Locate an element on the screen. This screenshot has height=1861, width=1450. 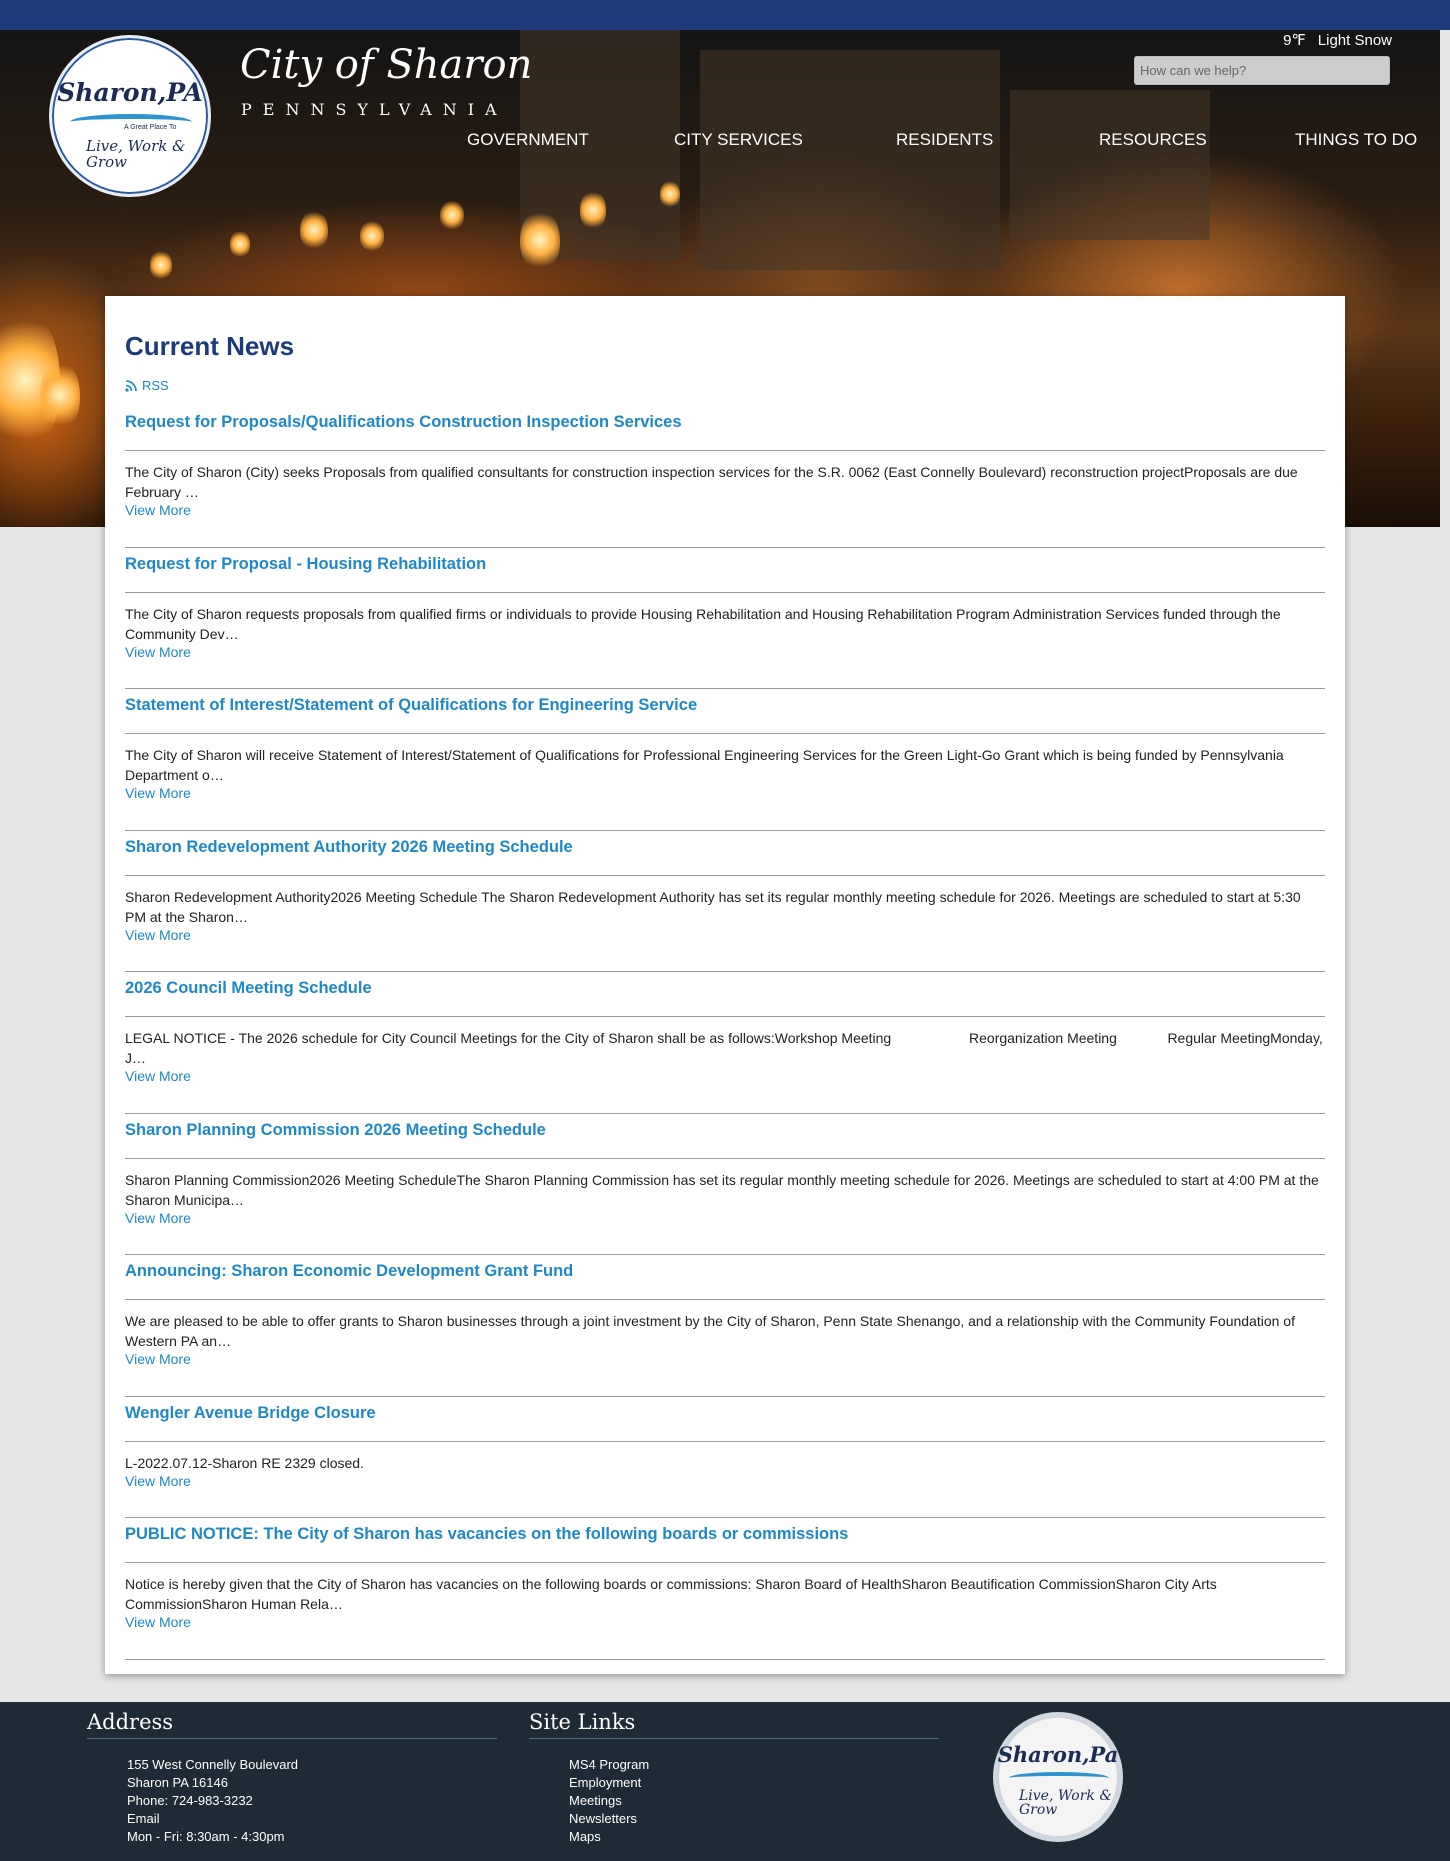
footer-address-heading: Address is located at coordinates (292, 1724).